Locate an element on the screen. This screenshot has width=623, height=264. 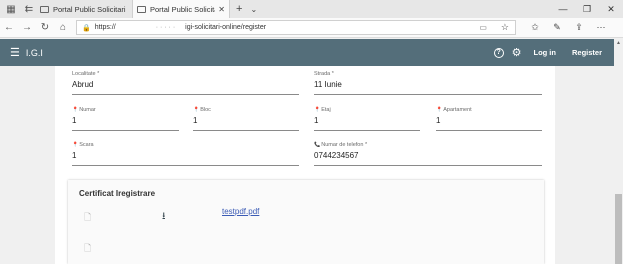
strada-field: Strada * 11 Iunie is located at coordinates (428, 83).